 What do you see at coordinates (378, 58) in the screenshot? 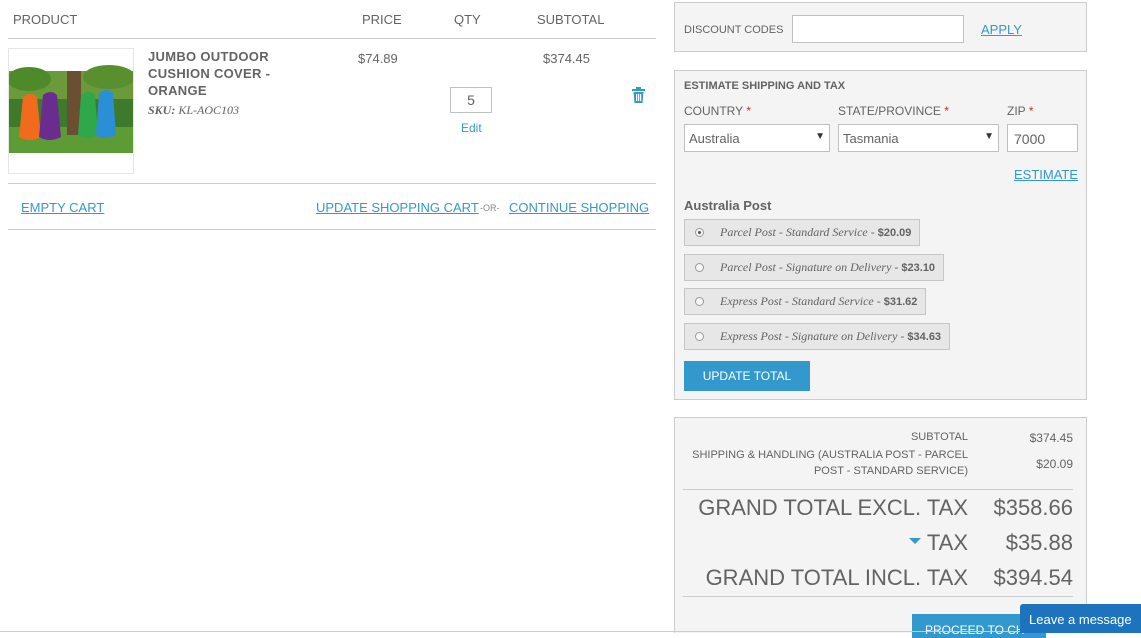
I see `item-price: $74.89` at bounding box center [378, 58].